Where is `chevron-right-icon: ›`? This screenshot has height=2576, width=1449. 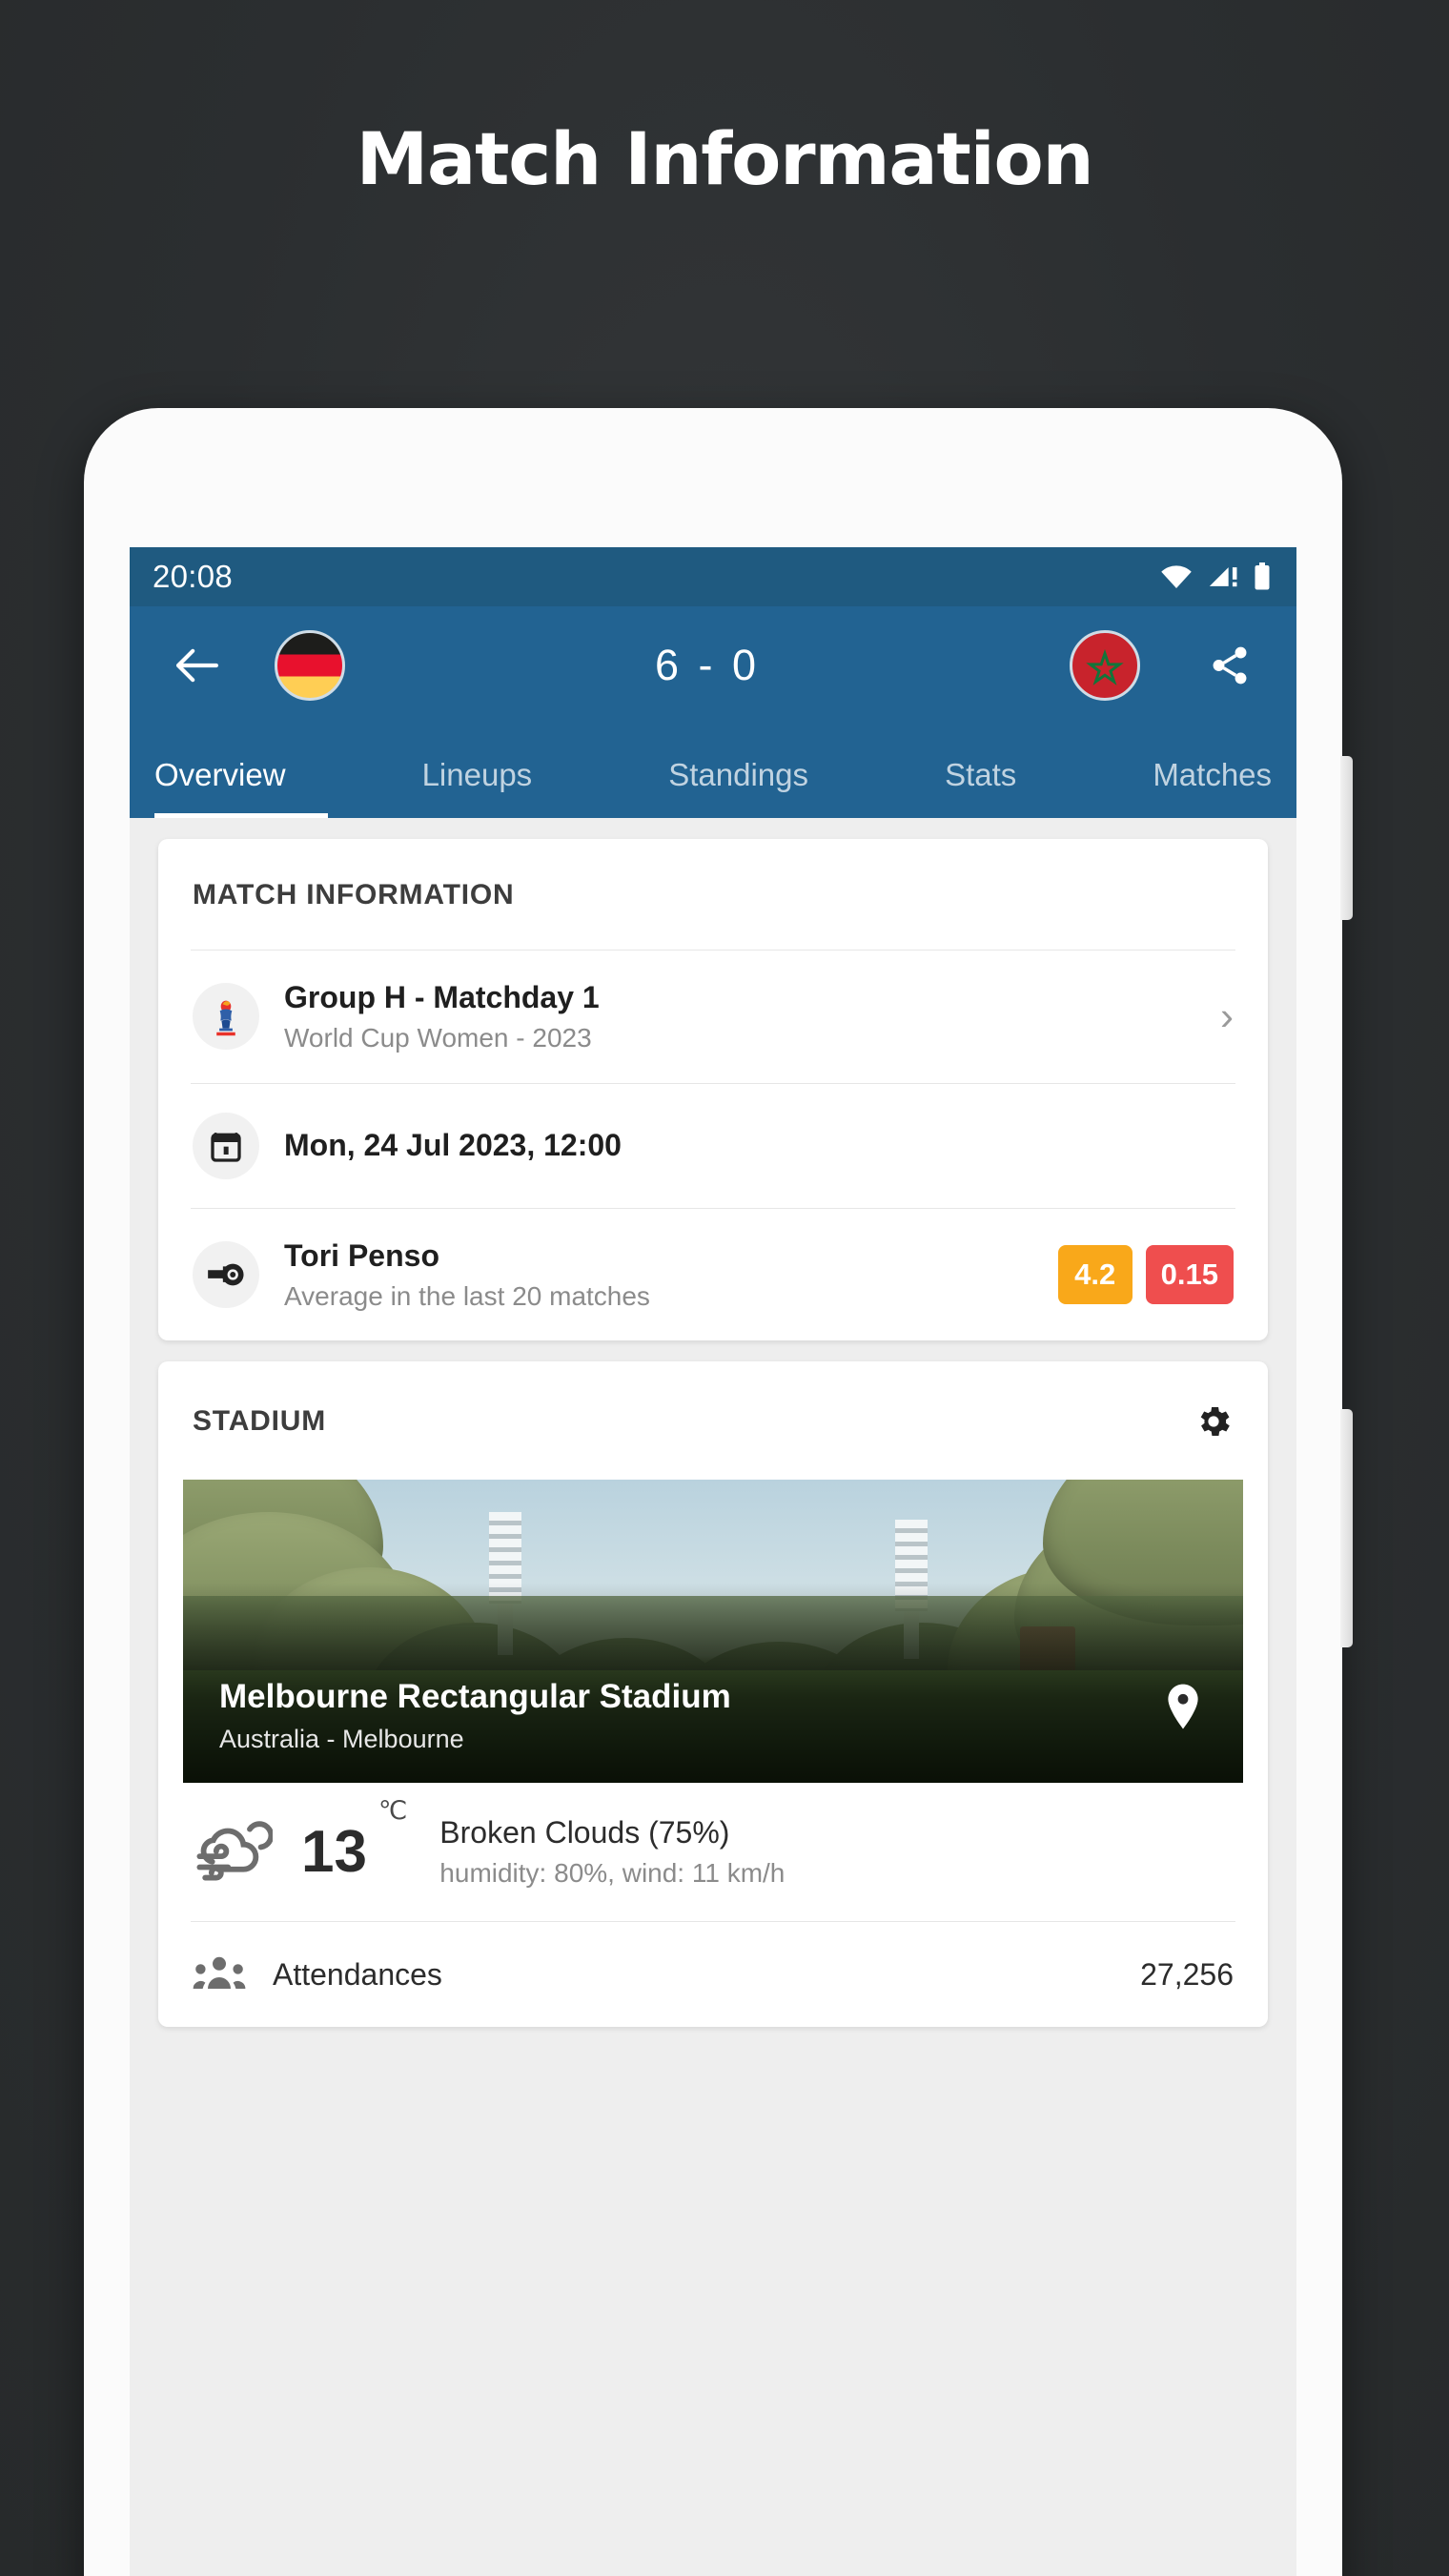
chevron-right-icon: › is located at coordinates (1227, 1016).